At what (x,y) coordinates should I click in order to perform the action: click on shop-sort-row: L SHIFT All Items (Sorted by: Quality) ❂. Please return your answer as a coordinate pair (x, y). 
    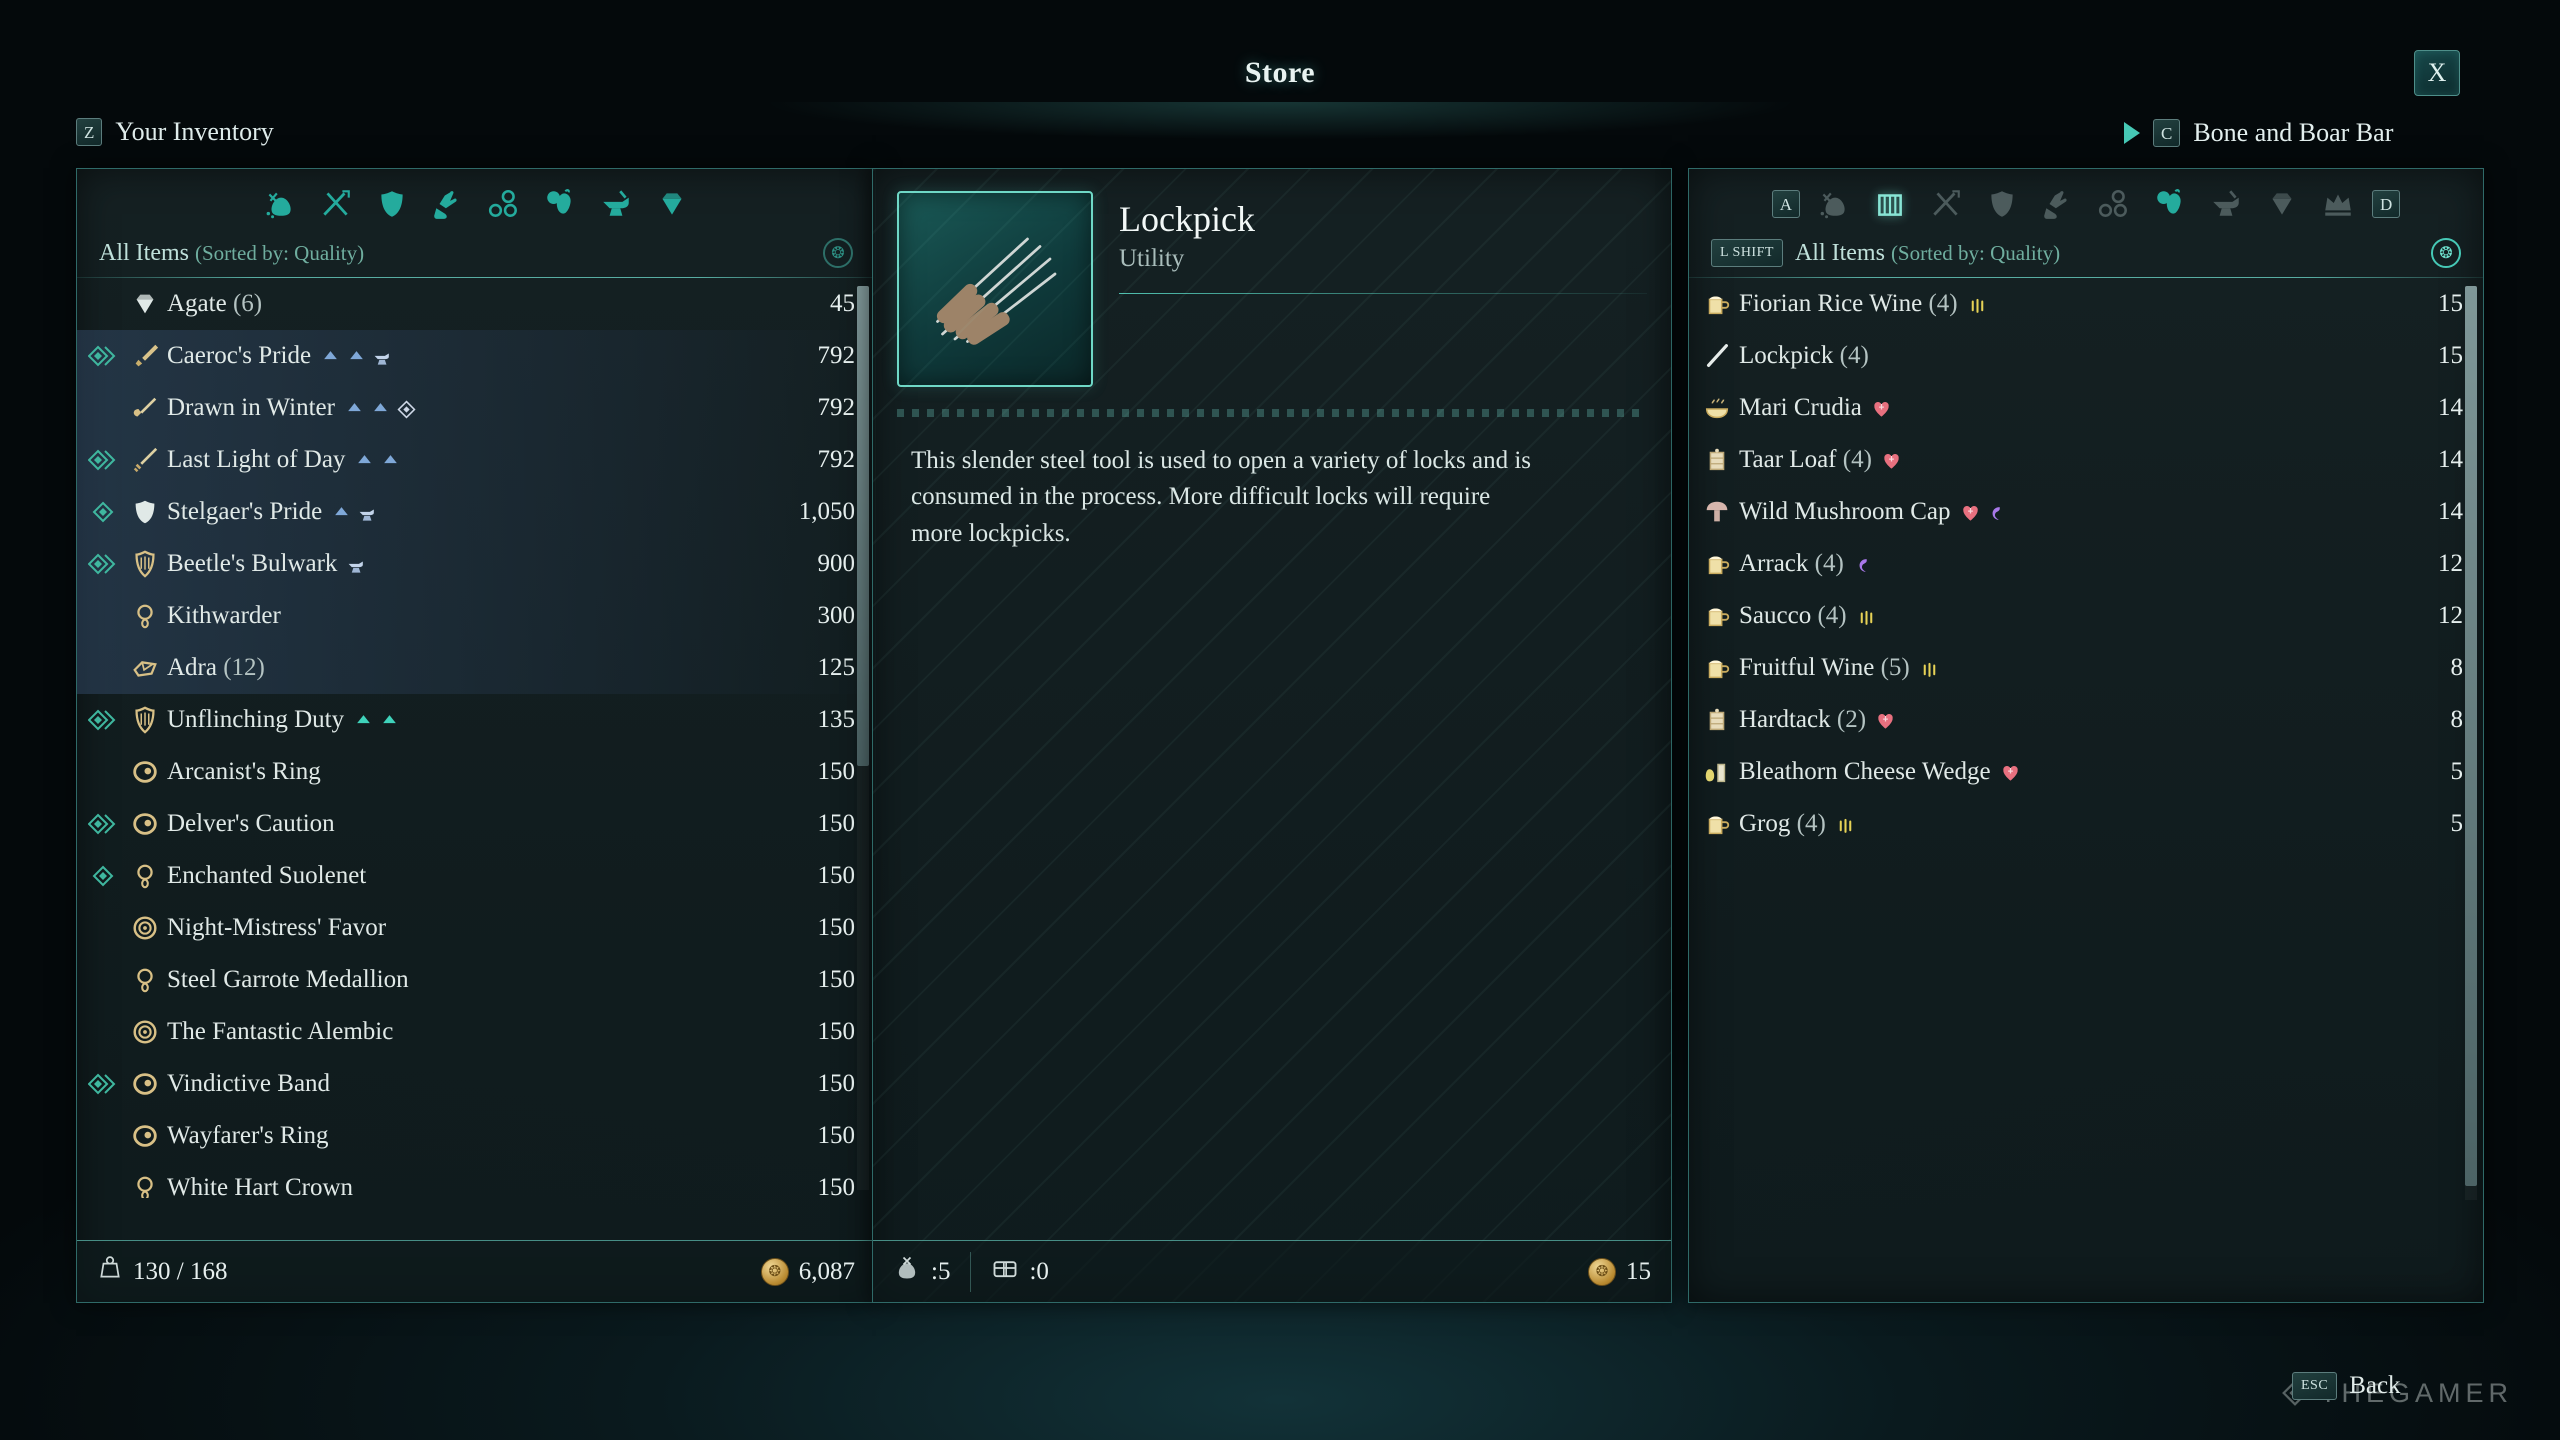
    Looking at the image, I should click on (2086, 253).